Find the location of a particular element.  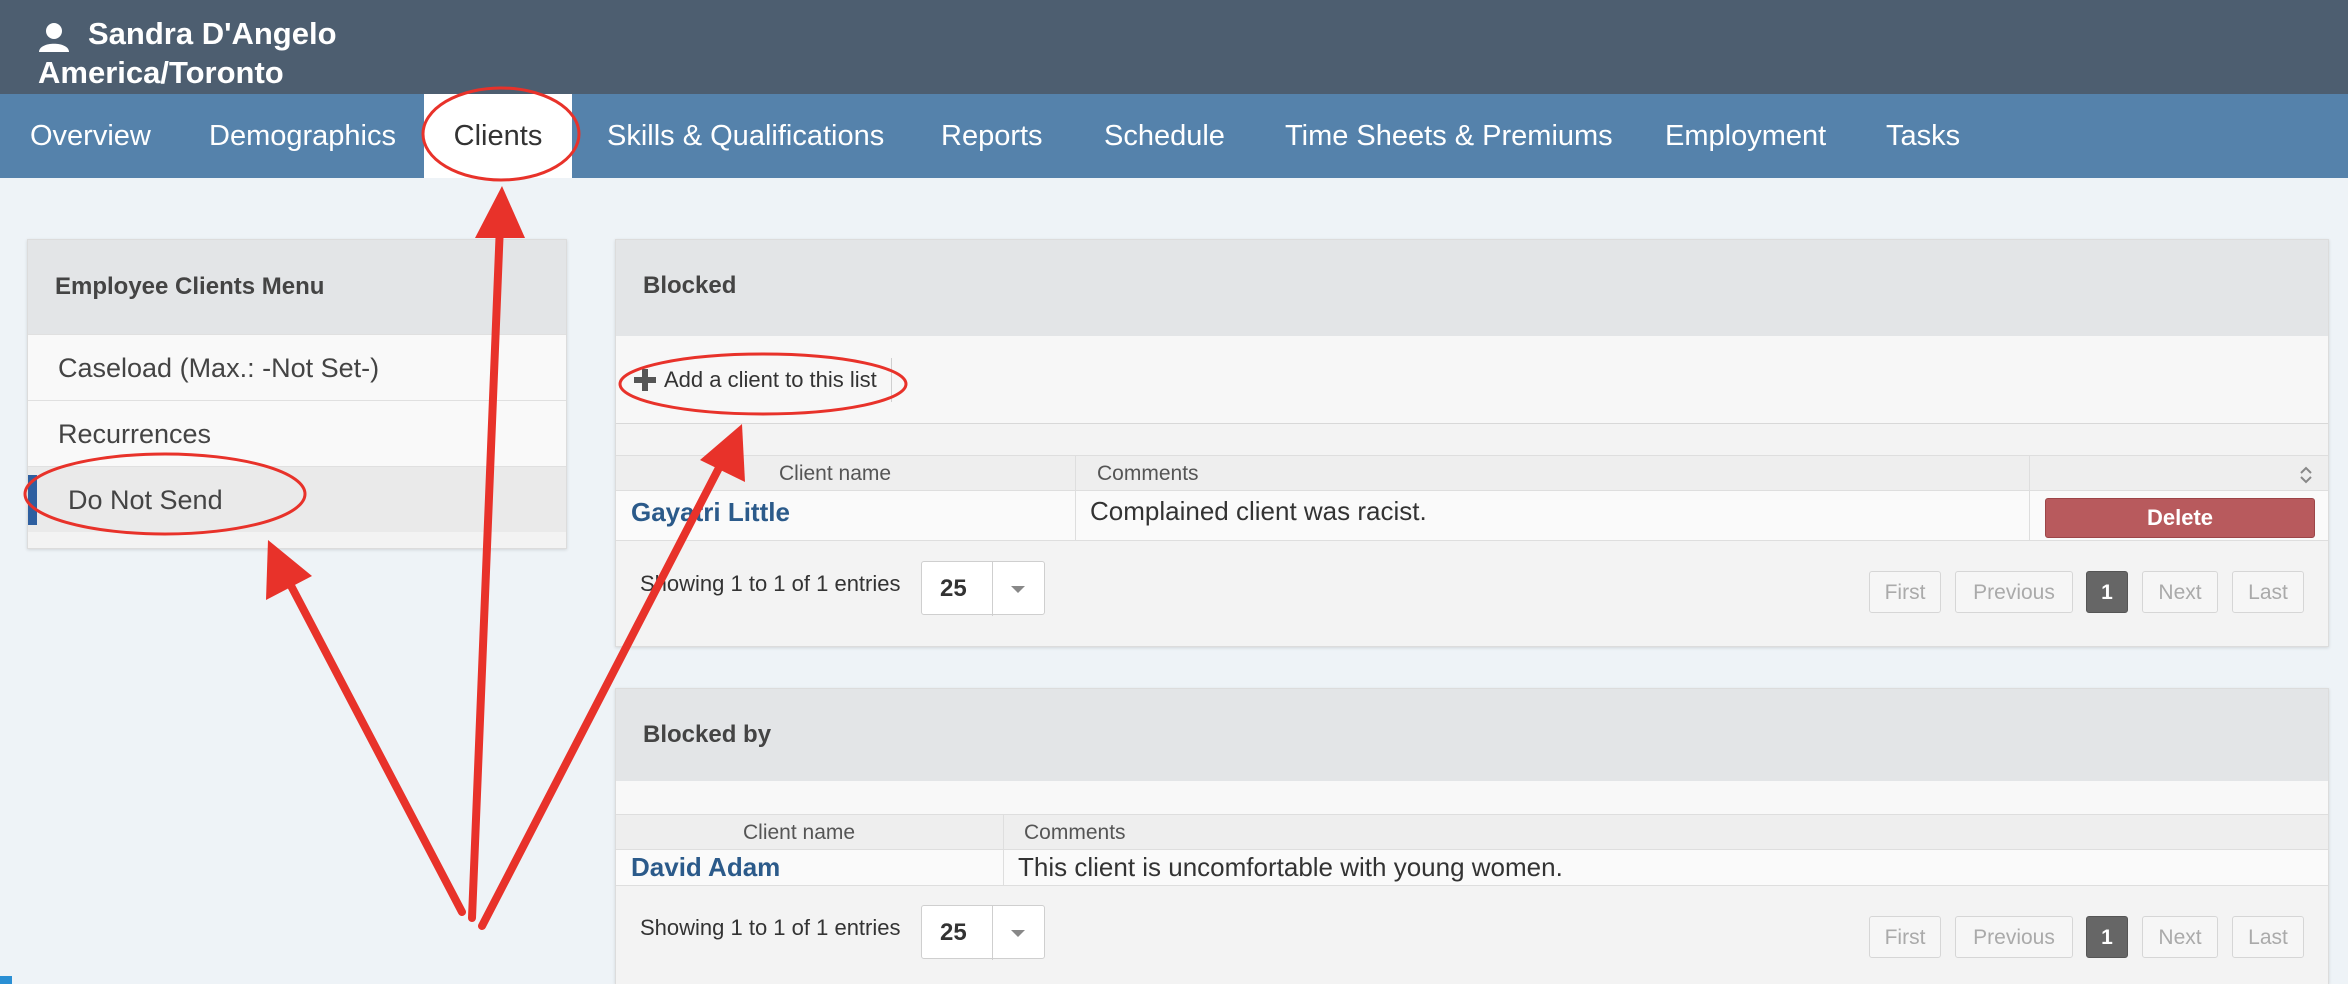

add-client-label: Add a client to this list is located at coordinates (770, 379).